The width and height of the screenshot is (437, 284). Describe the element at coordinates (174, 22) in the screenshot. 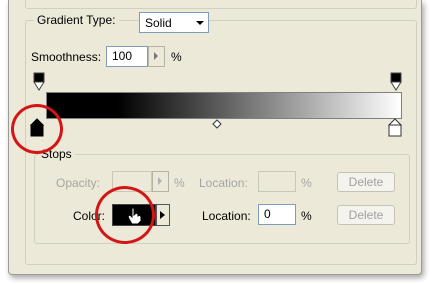

I see `gradient-type-select: Solid` at that location.